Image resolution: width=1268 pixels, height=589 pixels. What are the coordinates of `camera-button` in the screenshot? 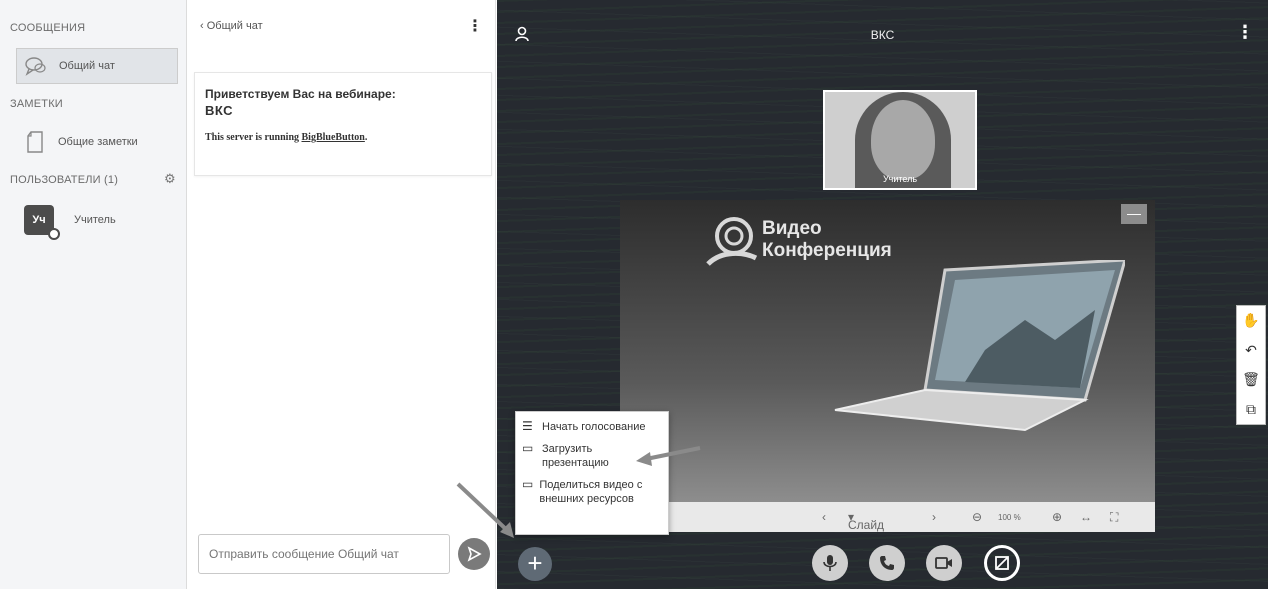 It's located at (944, 563).